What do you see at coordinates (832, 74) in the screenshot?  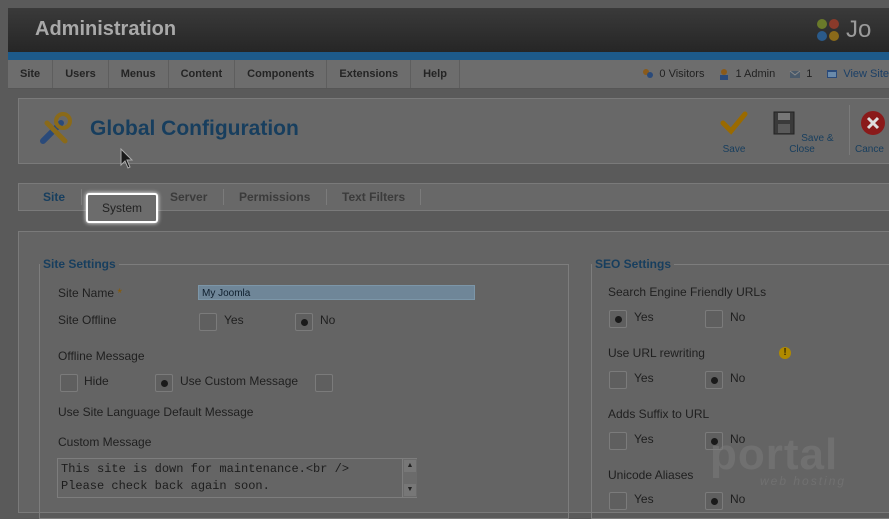 I see `view-site-icon` at bounding box center [832, 74].